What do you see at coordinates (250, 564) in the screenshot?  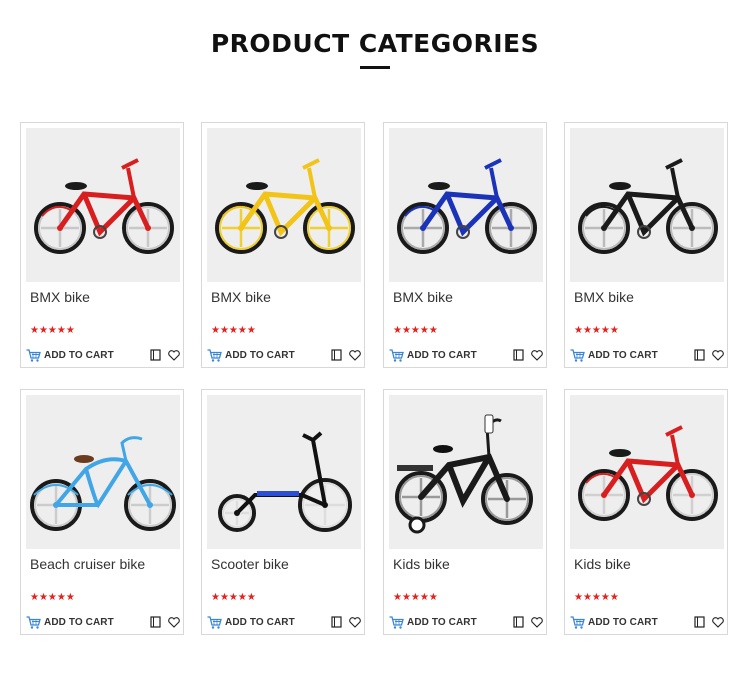 I see `product-name: Scooter bike` at bounding box center [250, 564].